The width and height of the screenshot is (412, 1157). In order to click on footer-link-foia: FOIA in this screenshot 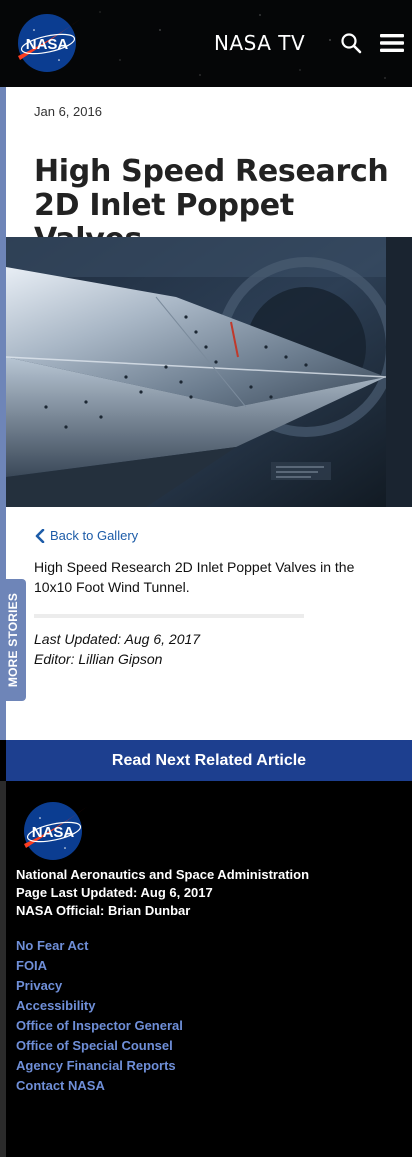, I will do `click(31, 965)`.